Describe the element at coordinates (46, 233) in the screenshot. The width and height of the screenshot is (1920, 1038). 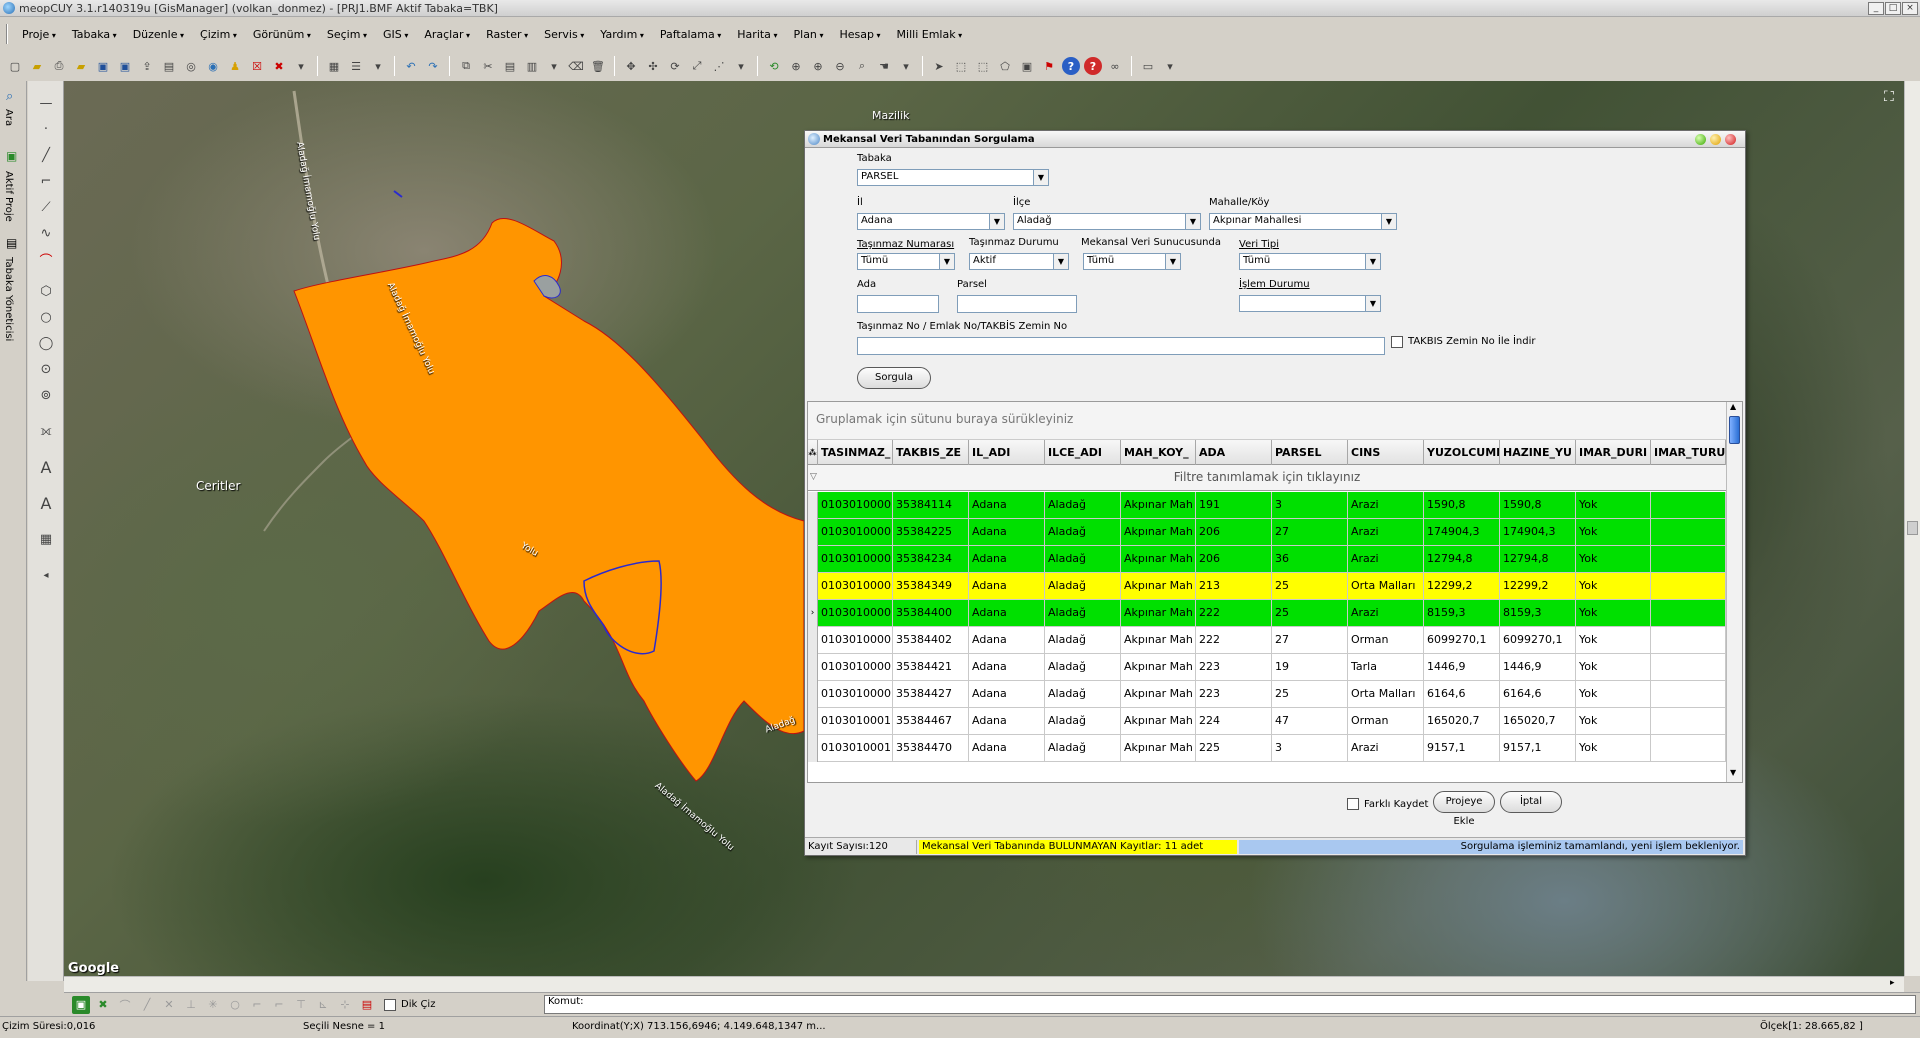
I see `curve-icon: ∿` at that location.